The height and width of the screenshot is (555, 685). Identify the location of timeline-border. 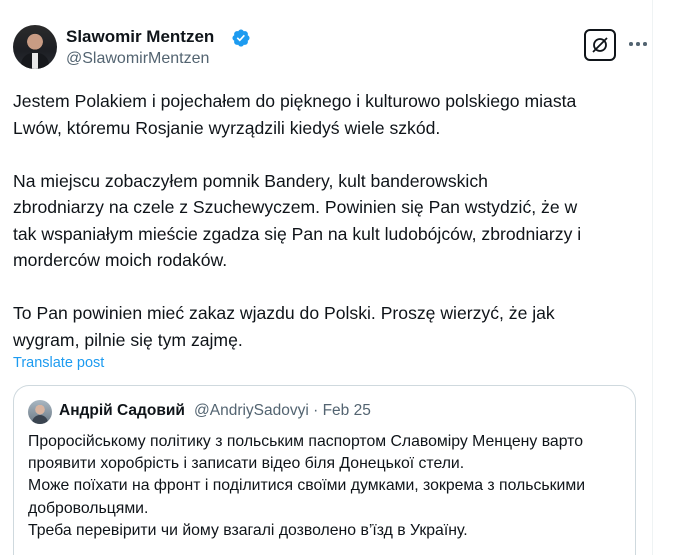
(652, 277).